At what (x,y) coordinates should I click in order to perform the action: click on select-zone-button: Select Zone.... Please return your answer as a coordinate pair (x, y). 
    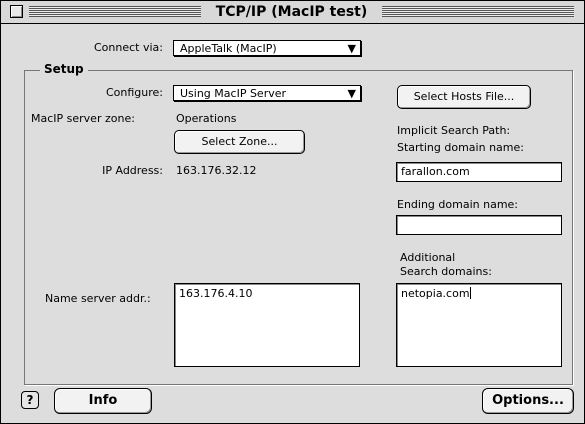
    Looking at the image, I should click on (239, 142).